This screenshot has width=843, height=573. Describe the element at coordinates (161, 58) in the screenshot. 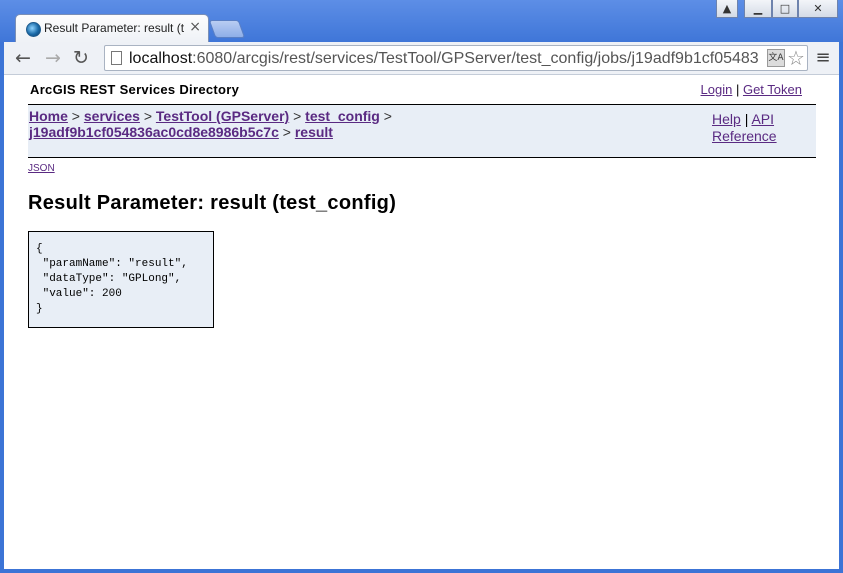

I see `url-host: localhost` at that location.